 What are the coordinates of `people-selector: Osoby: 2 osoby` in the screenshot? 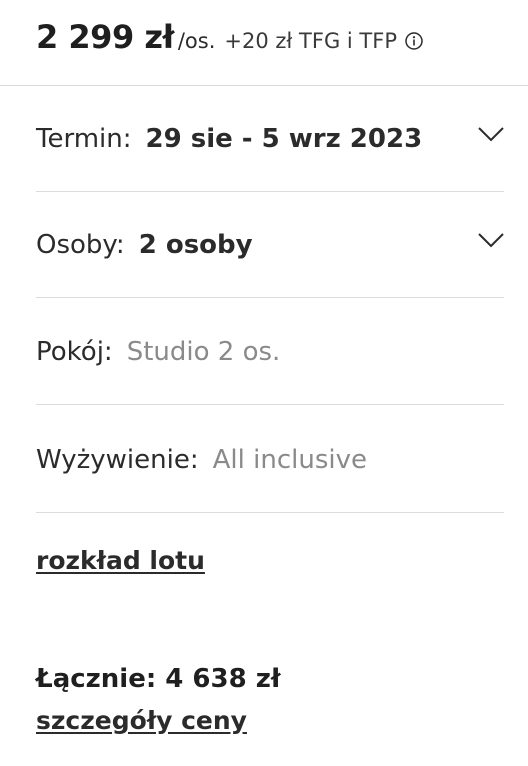 It's located at (270, 245).